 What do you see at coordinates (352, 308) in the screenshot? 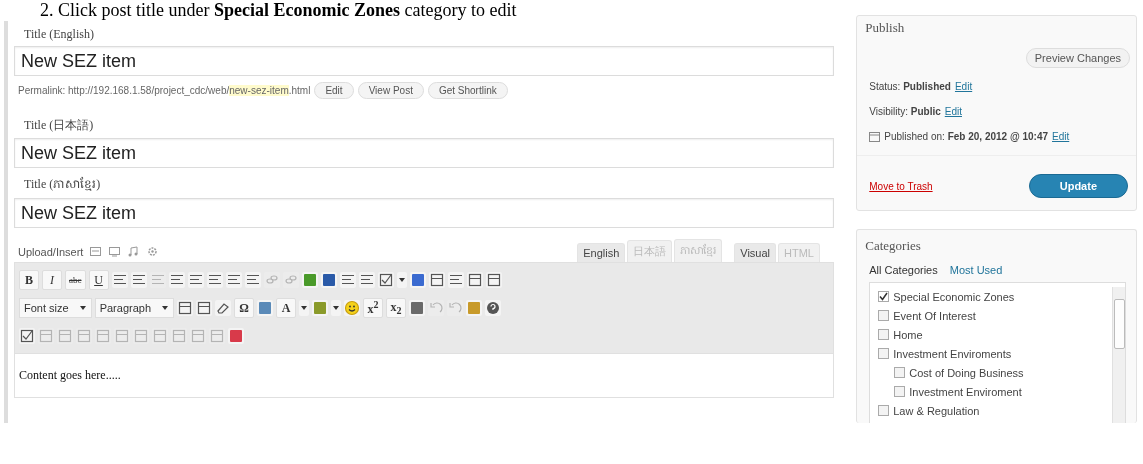
I see `smiley-icon` at bounding box center [352, 308].